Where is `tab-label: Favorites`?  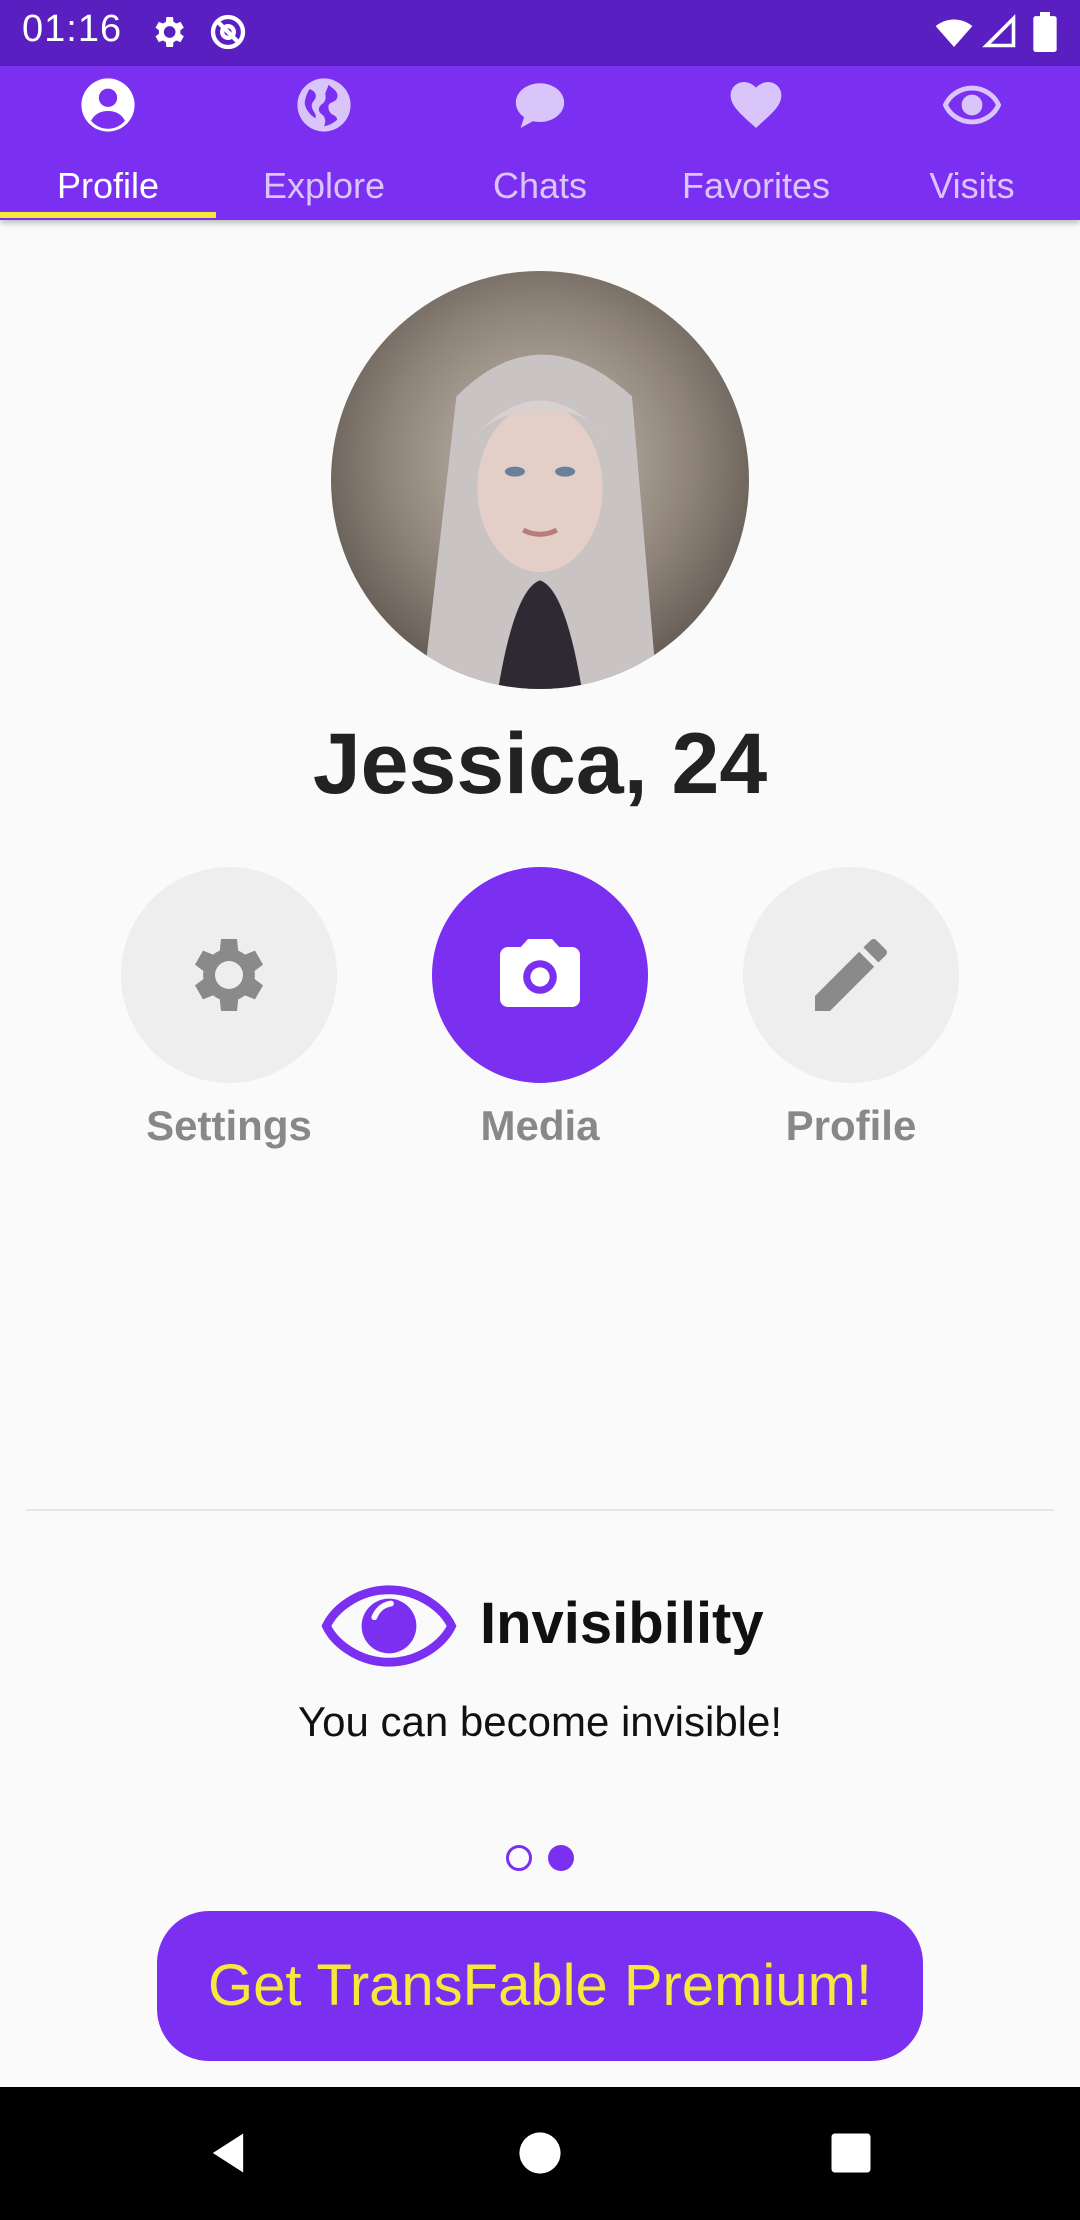
tab-label: Favorites is located at coordinates (756, 185).